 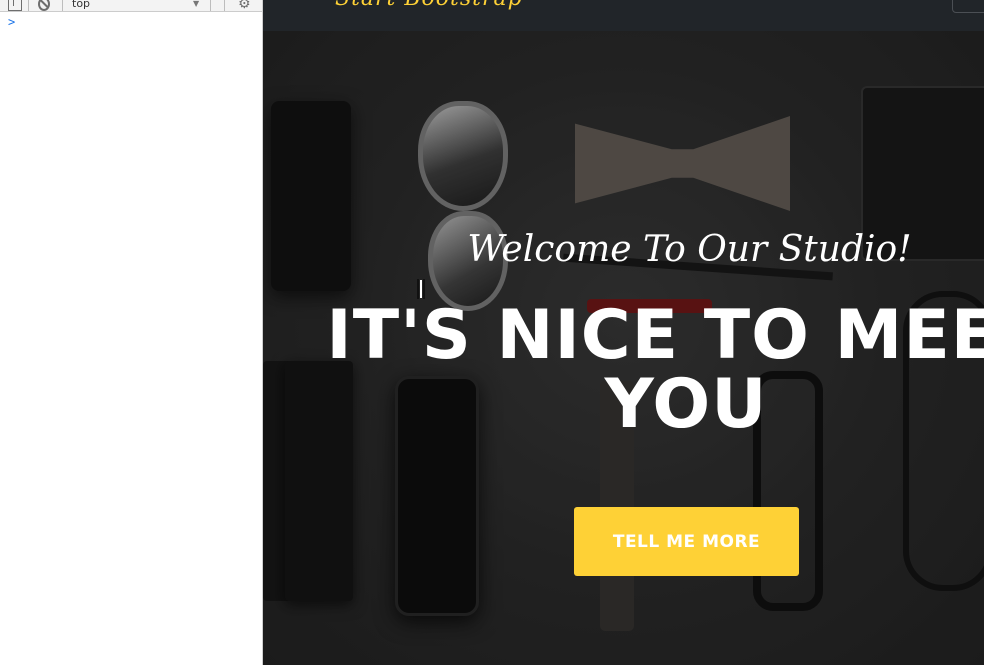 What do you see at coordinates (11, 22) in the screenshot?
I see `console-prompt: >` at bounding box center [11, 22].